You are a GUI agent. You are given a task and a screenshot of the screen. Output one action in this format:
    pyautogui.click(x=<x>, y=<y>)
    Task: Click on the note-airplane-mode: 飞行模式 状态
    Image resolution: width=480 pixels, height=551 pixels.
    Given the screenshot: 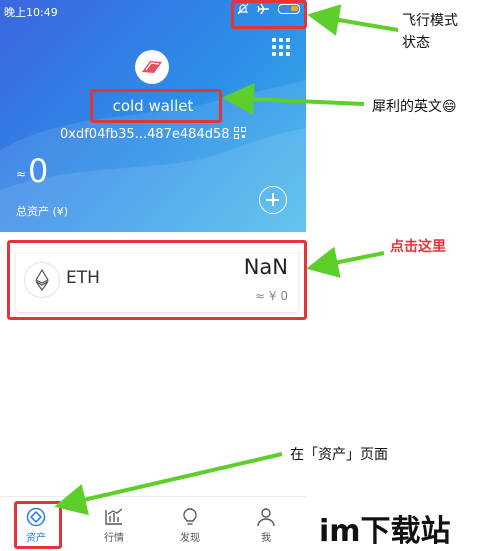 What is the action you would take?
    pyautogui.click(x=430, y=32)
    